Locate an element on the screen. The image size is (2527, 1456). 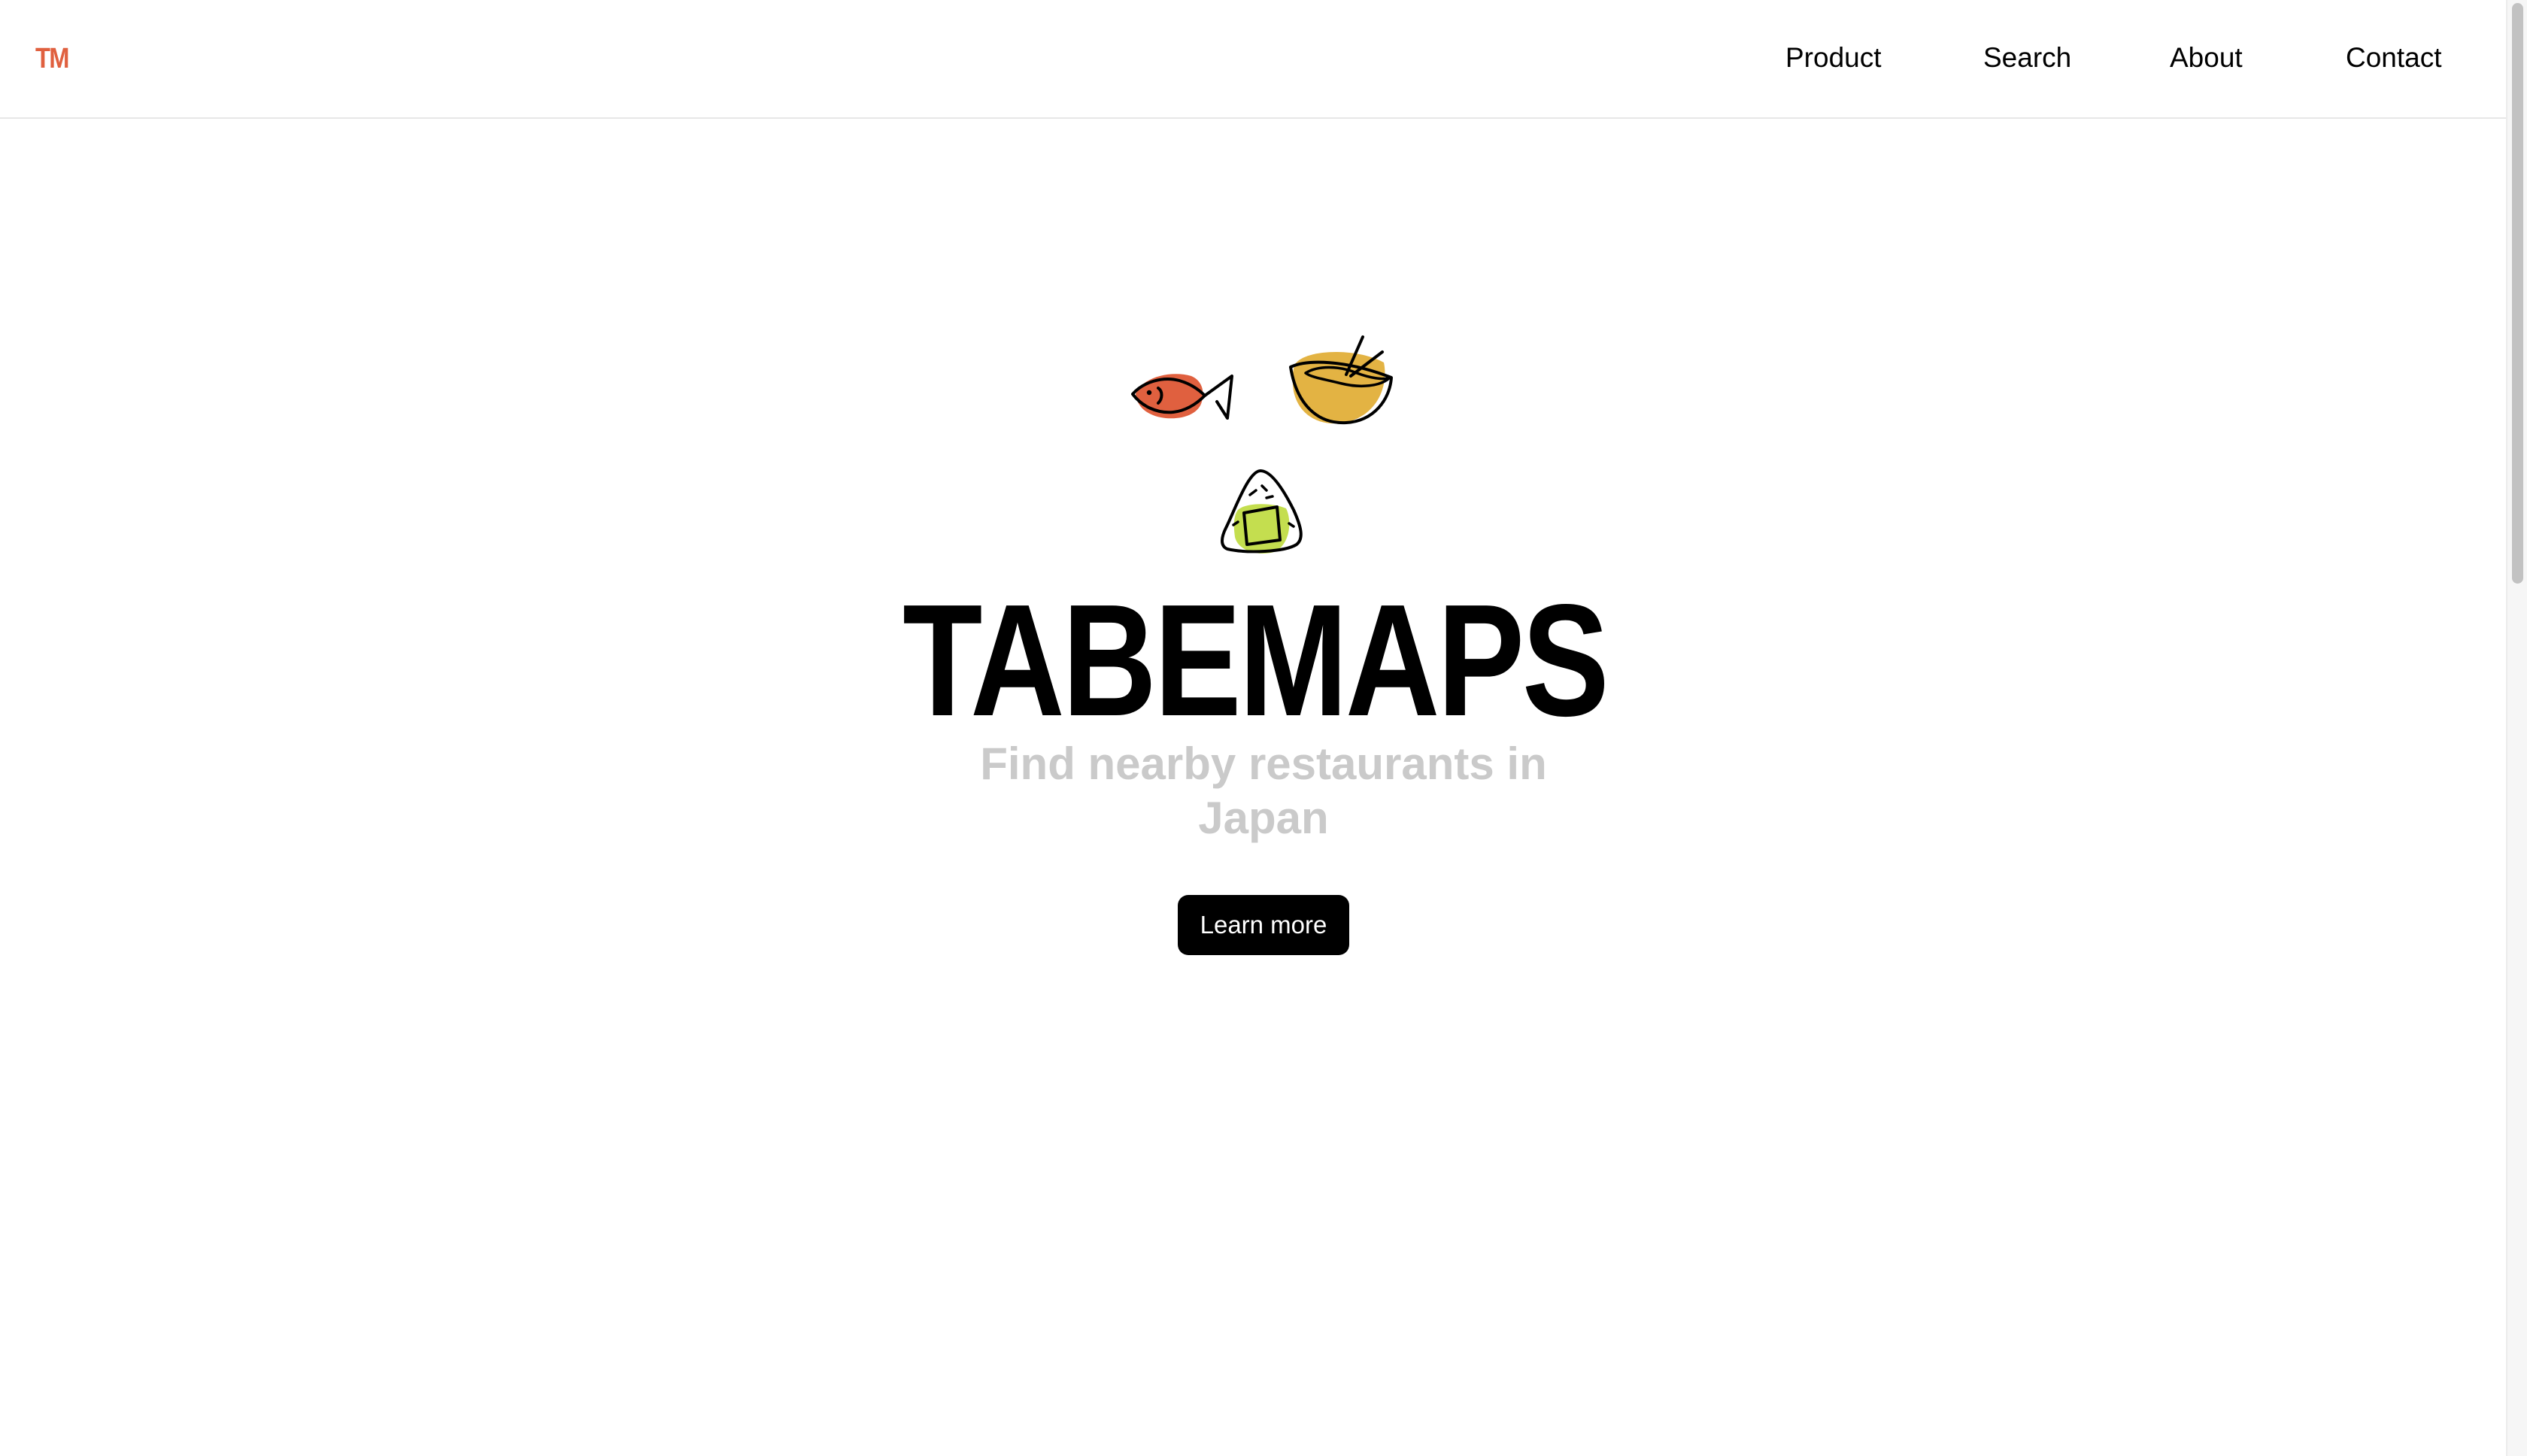
hero-title: TABEMAPS is located at coordinates (1255, 660).